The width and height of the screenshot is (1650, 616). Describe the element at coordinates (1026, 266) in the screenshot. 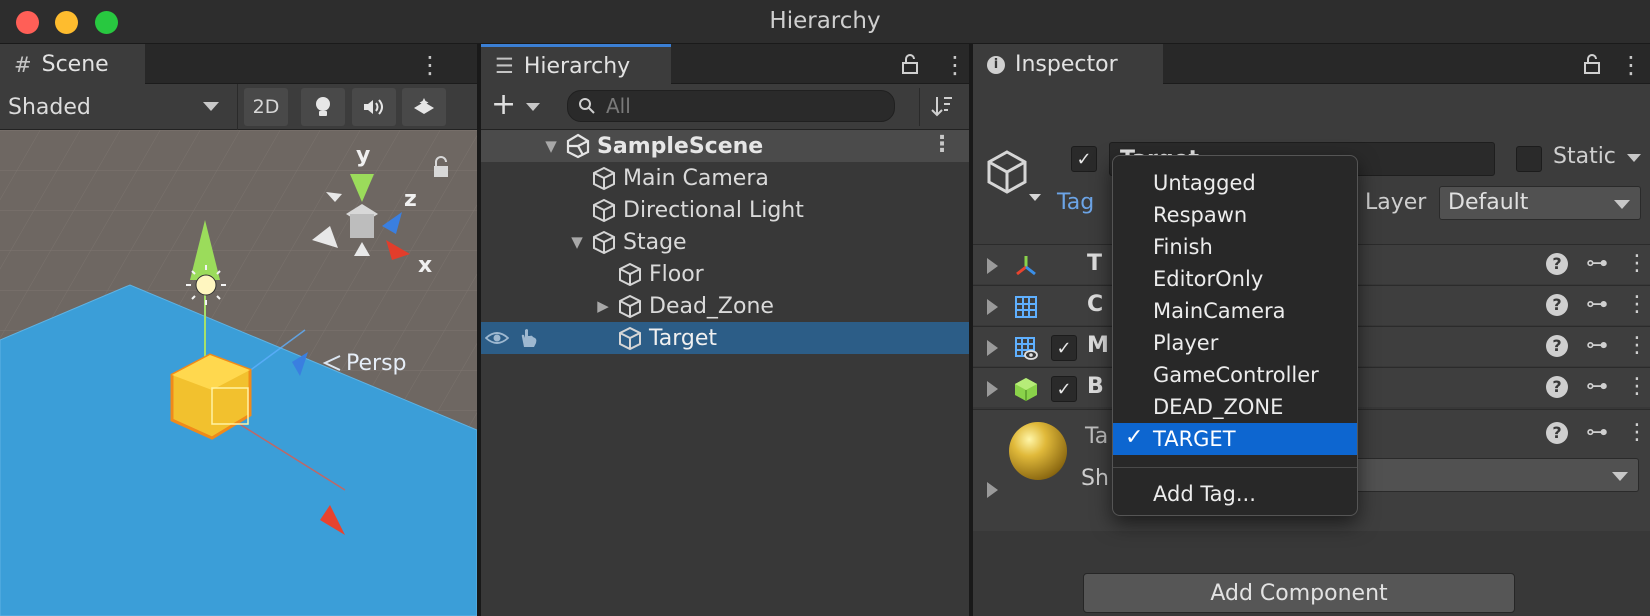

I see `transform-icon` at that location.